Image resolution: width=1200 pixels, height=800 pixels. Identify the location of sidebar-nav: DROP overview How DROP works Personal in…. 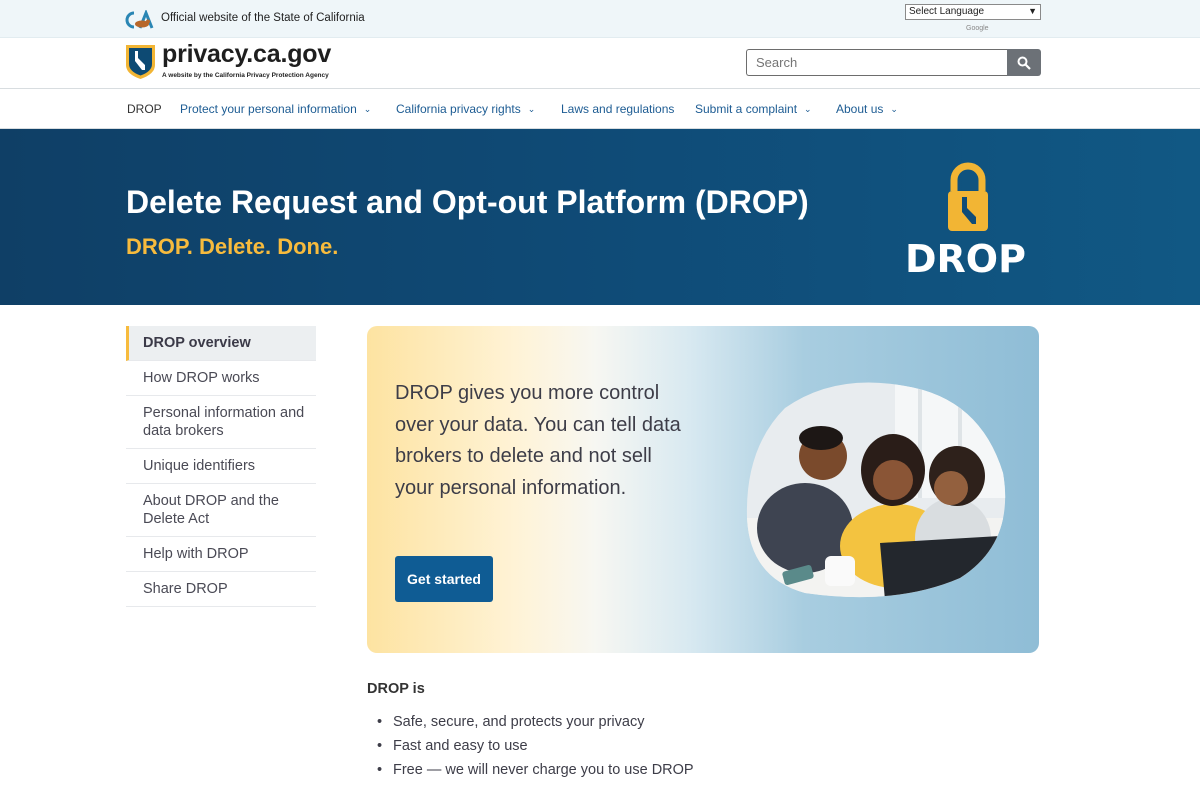
(221, 466).